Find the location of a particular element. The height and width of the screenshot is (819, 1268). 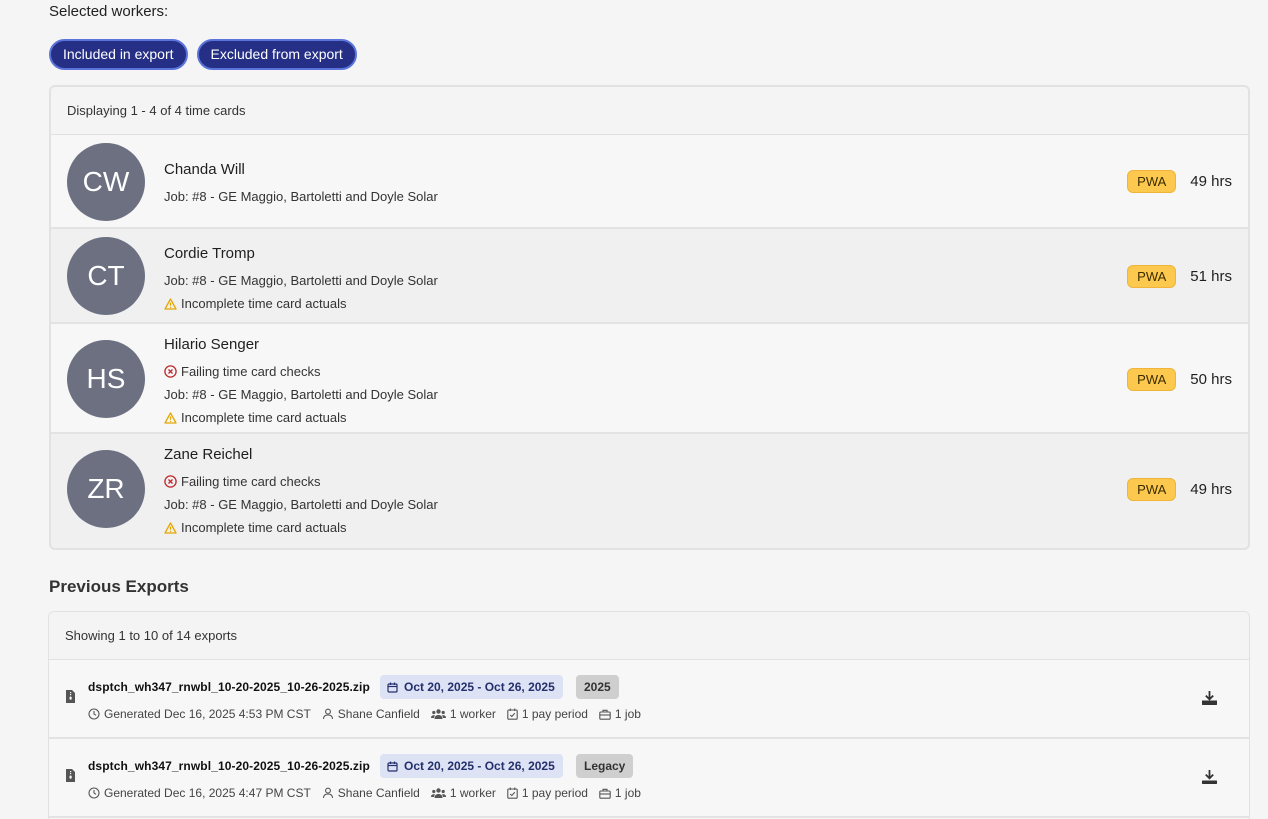

hours-total: 50 hrs is located at coordinates (1211, 379).